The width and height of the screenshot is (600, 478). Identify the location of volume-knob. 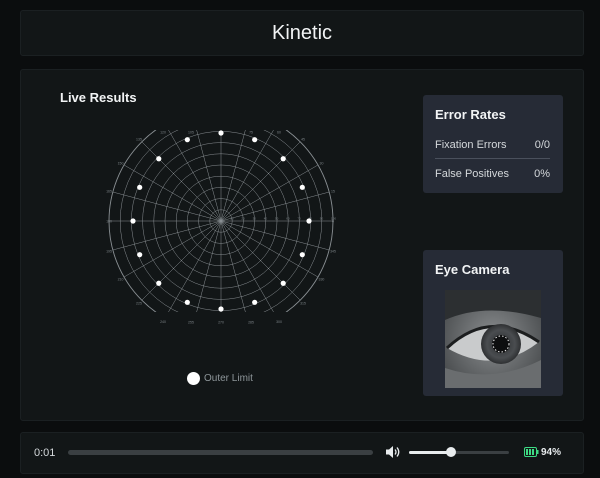
(451, 452).